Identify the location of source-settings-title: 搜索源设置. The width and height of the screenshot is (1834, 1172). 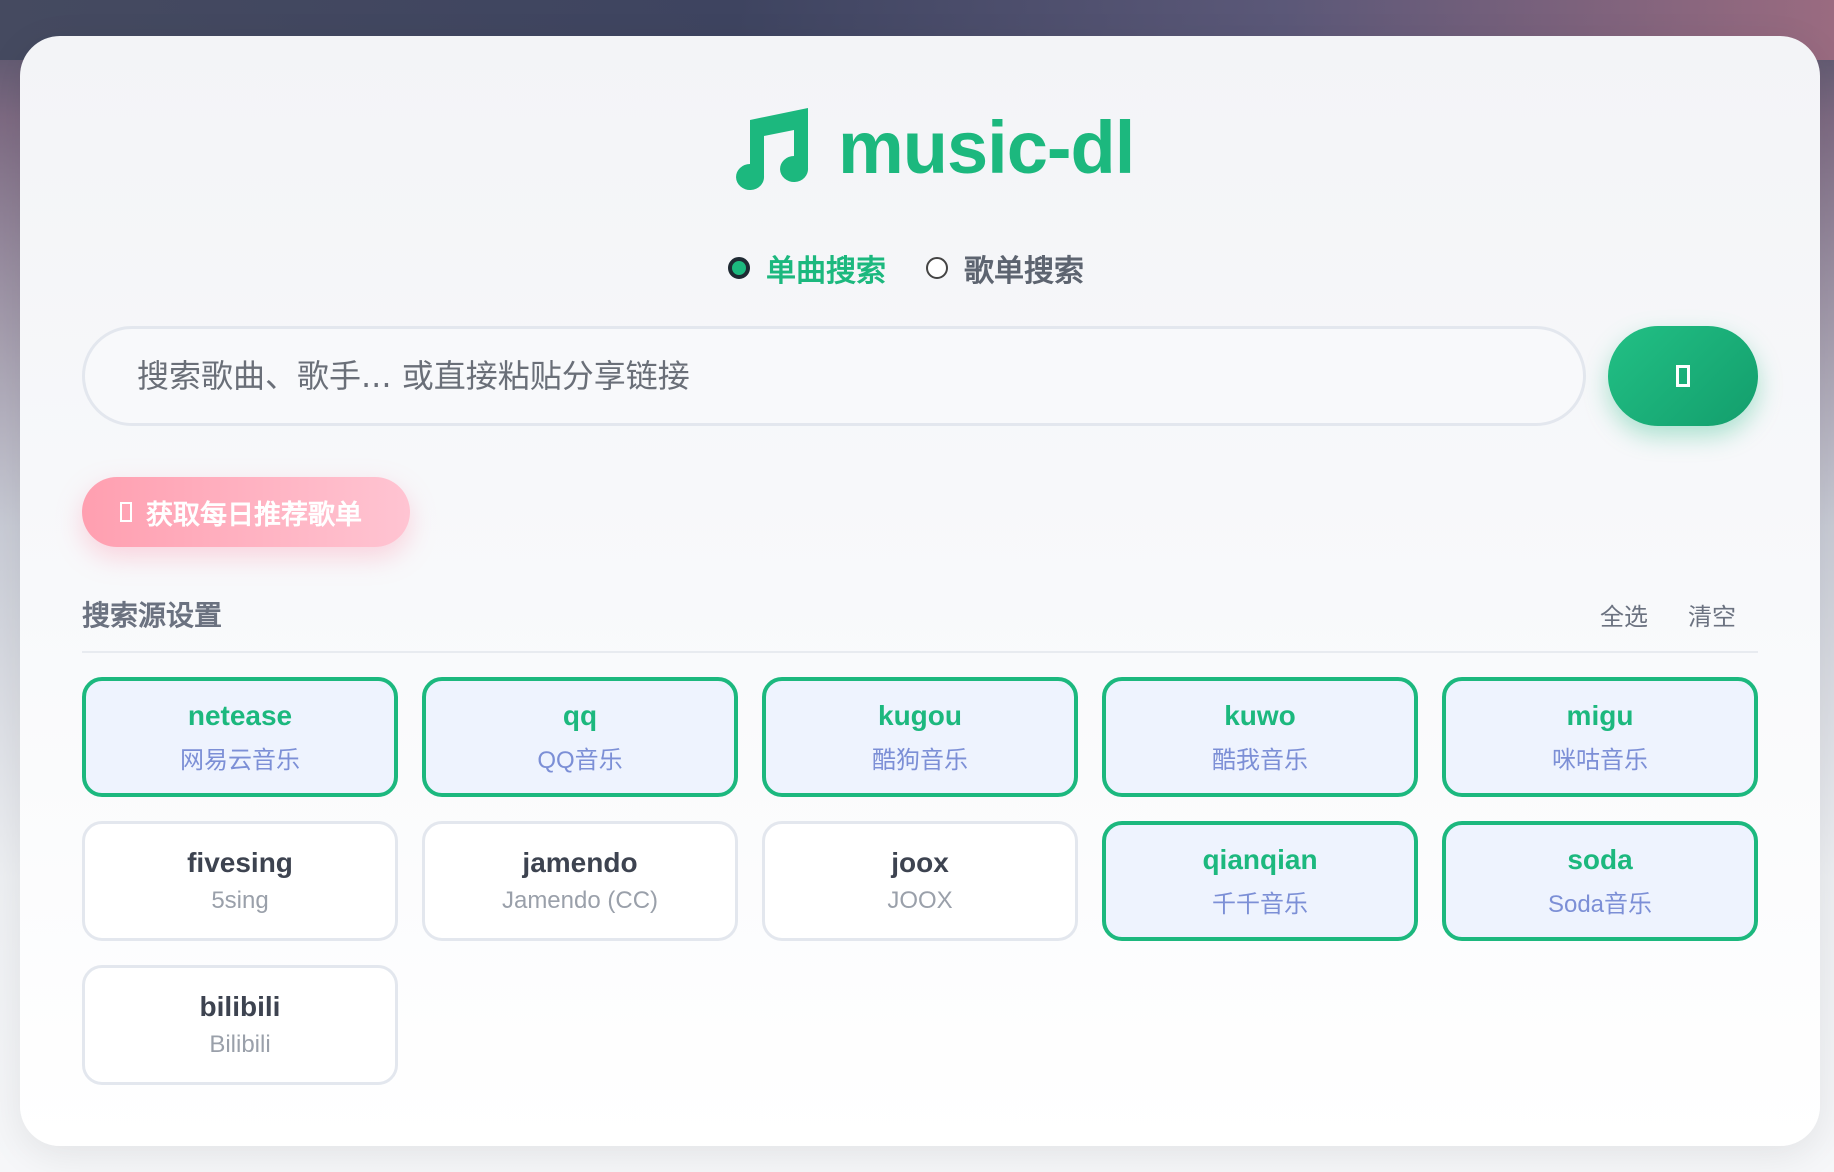
(152, 615).